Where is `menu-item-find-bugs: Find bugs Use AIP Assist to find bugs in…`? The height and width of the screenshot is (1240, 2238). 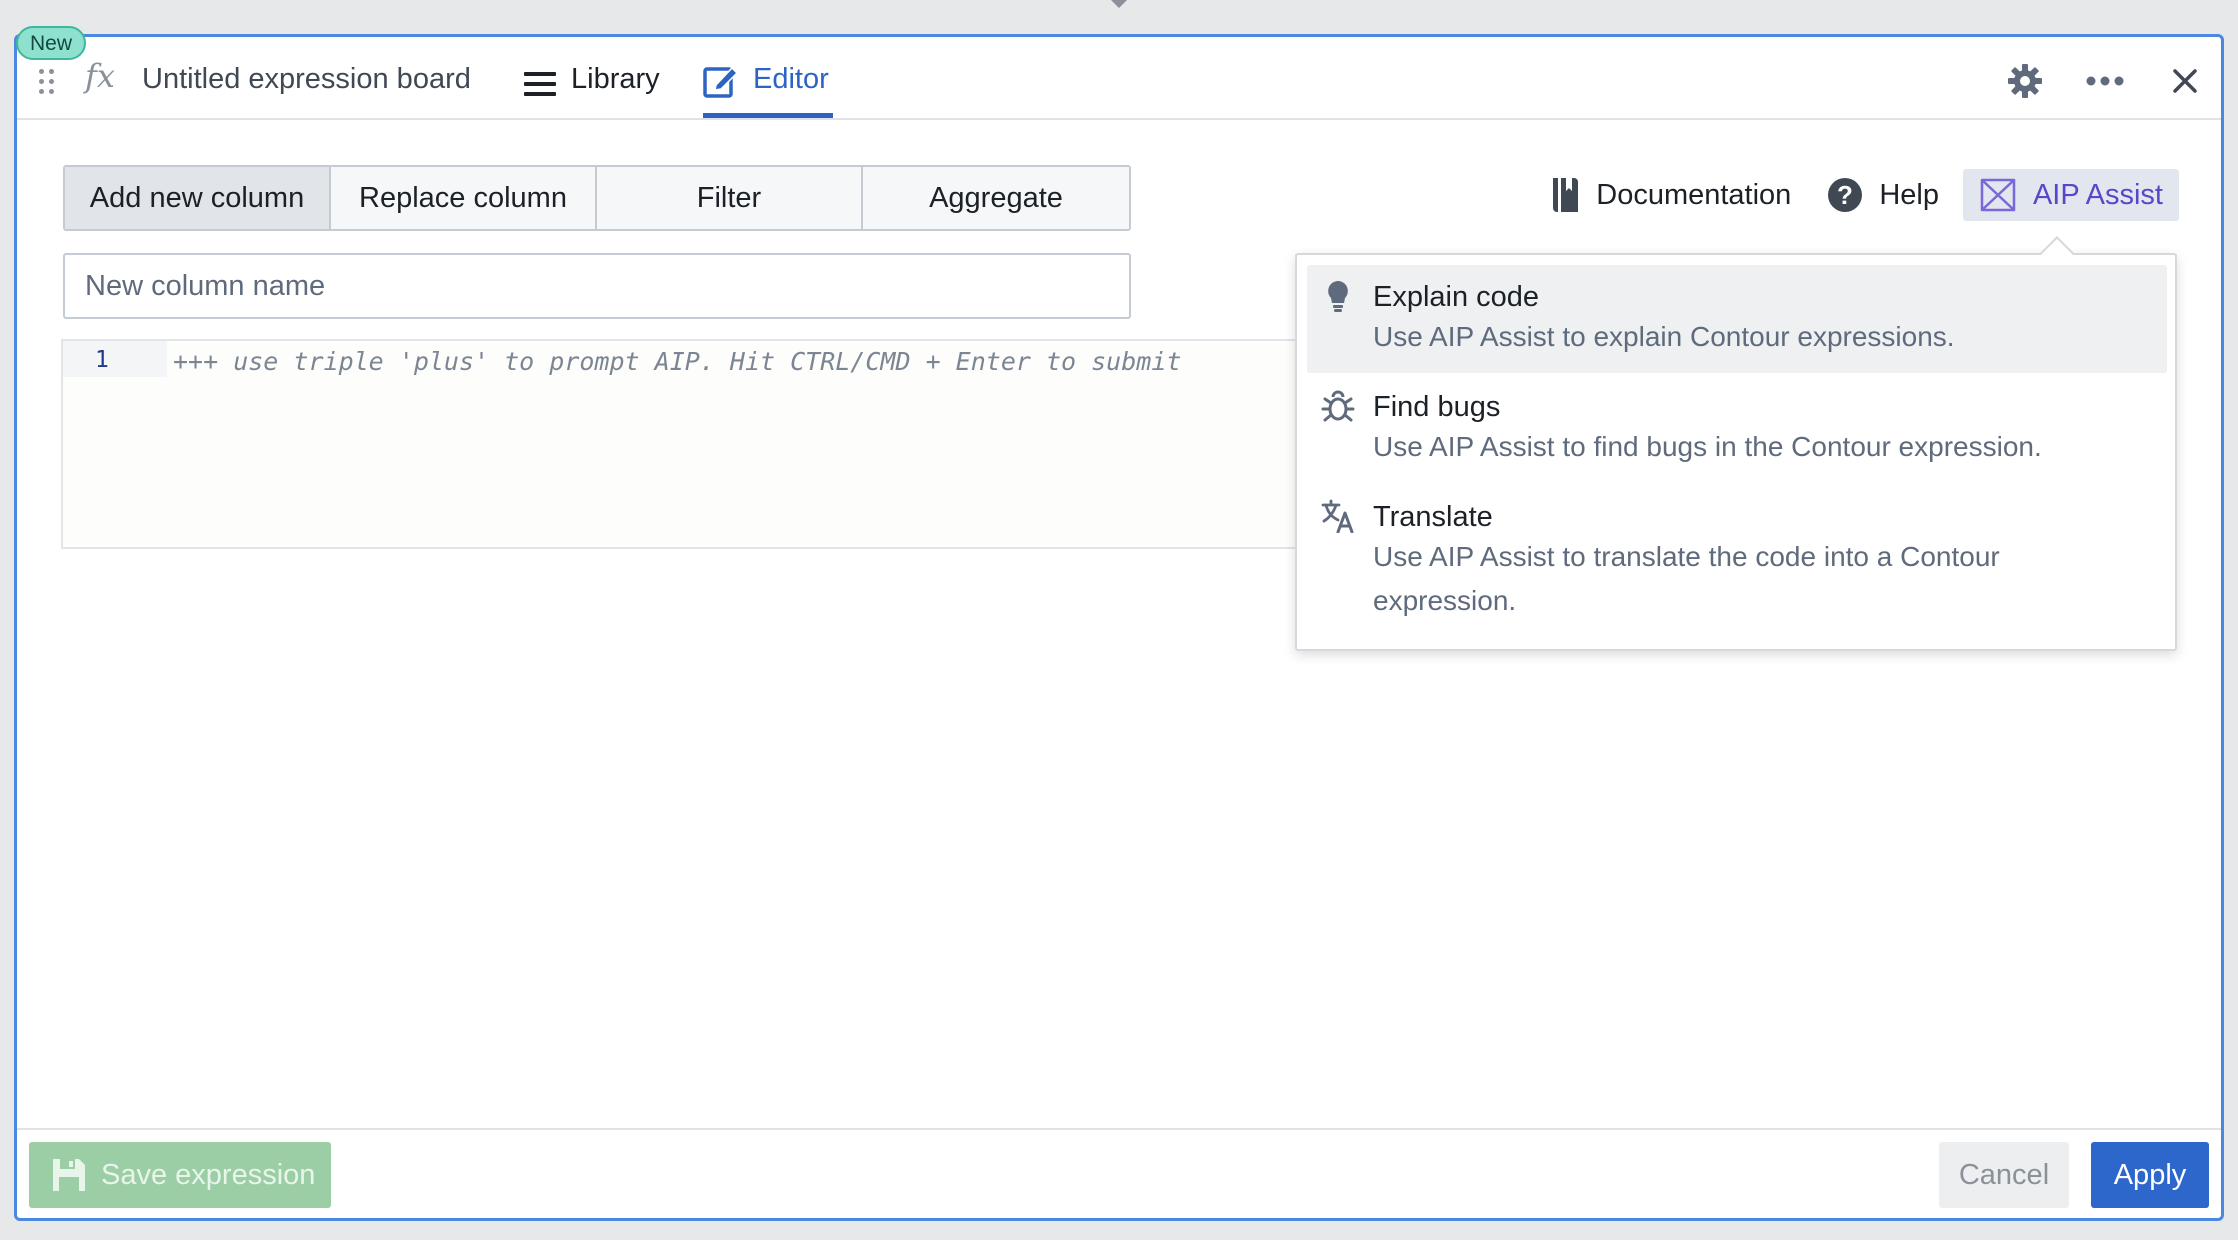
menu-item-find-bugs: Find bugs Use AIP Assist to find bugs in… is located at coordinates (1737, 429).